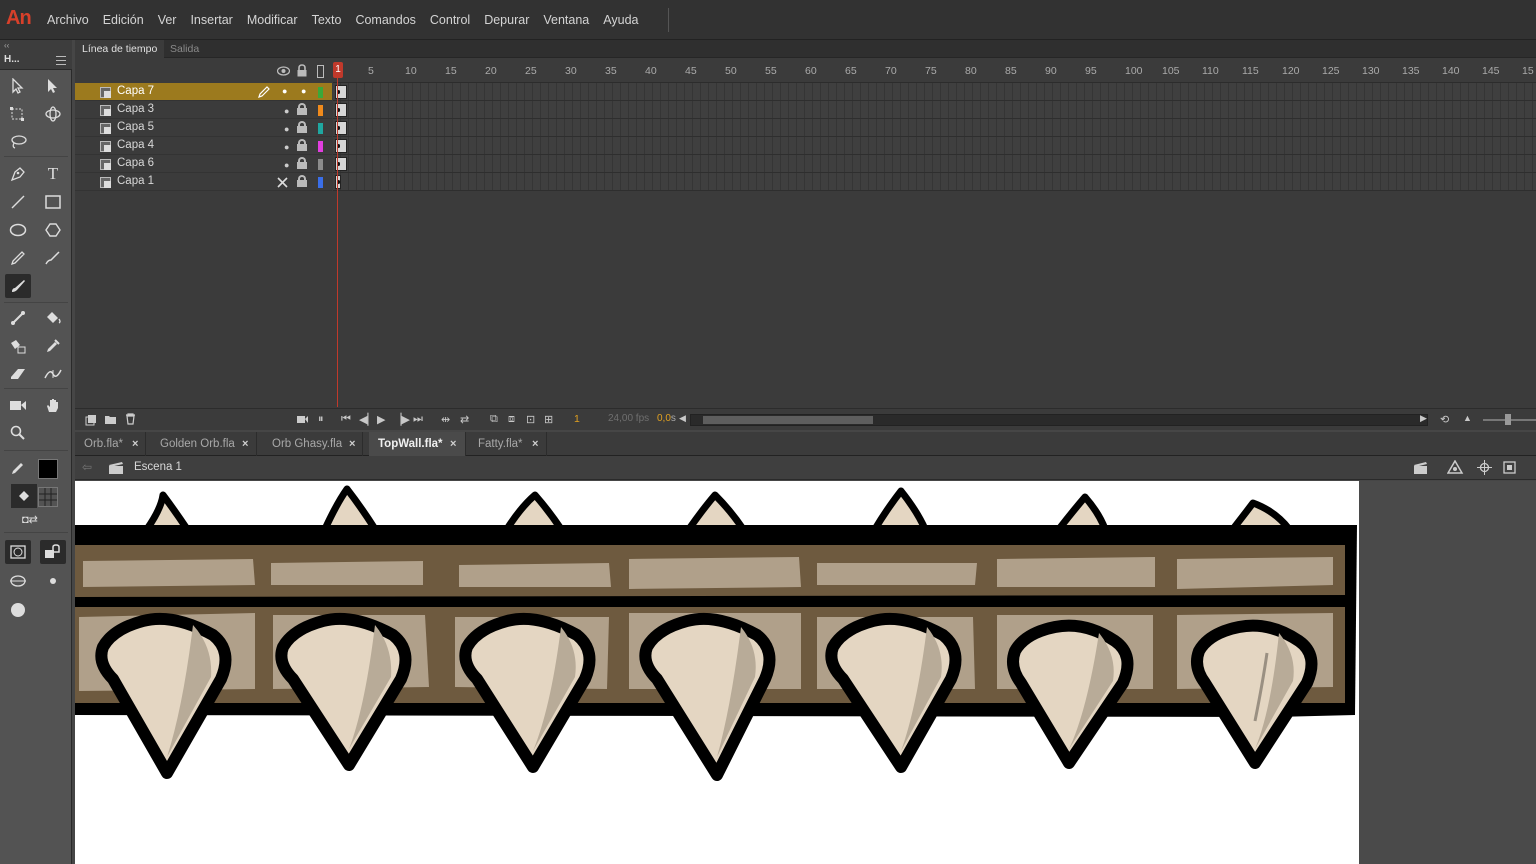  I want to click on polystar-tool-icon, so click(53, 230).